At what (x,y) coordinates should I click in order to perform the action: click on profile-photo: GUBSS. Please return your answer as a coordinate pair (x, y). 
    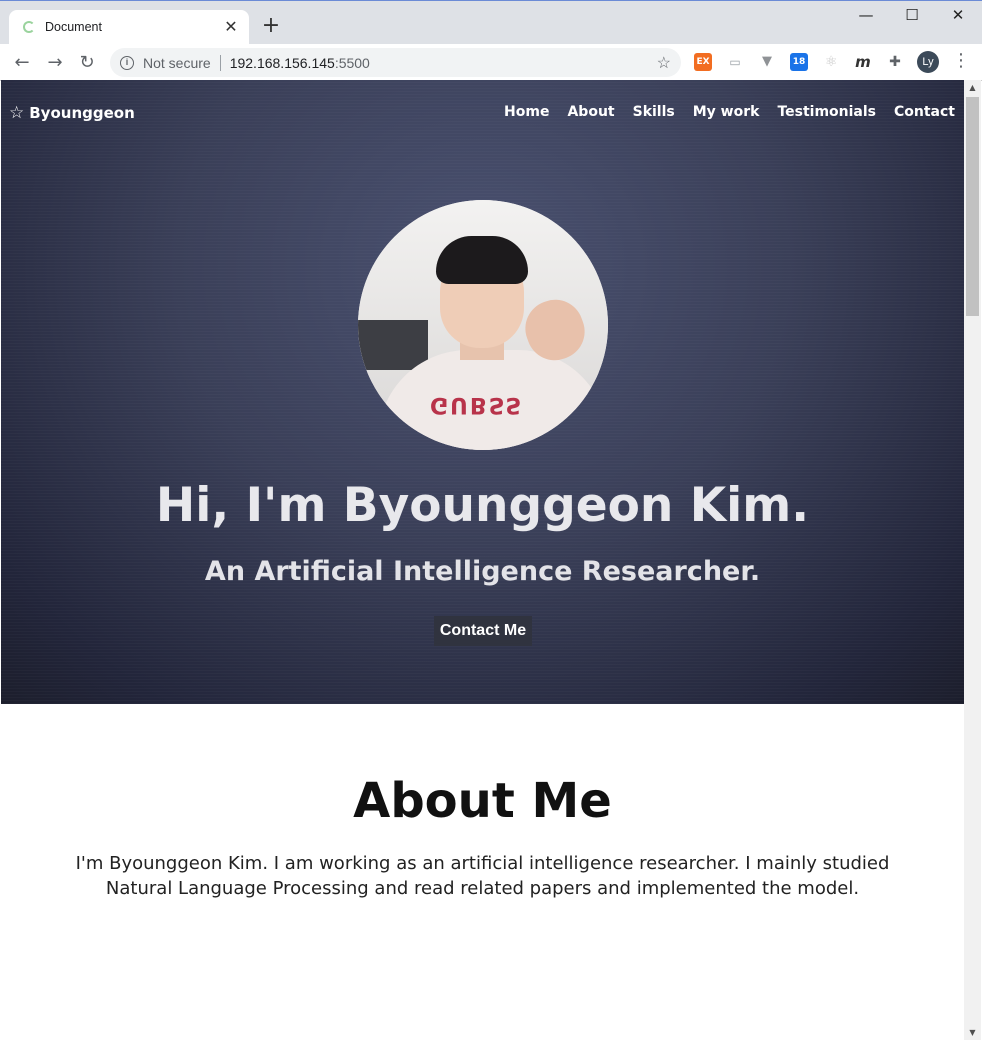
    Looking at the image, I should click on (483, 325).